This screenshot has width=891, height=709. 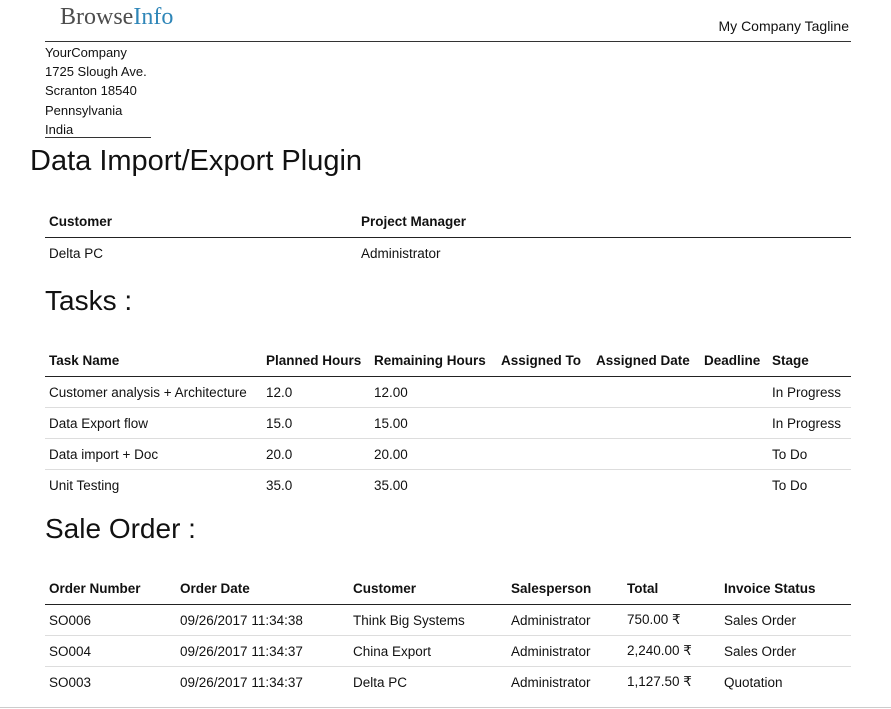 I want to click on tasks-section-title: Tasks :, so click(x=89, y=300).